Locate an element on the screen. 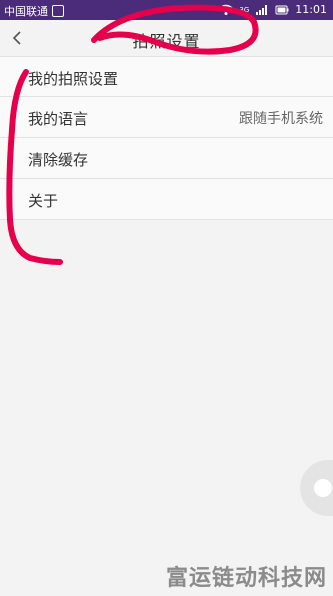 This screenshot has width=333, height=596. status-right: 3G 11:01 is located at coordinates (273, 9).